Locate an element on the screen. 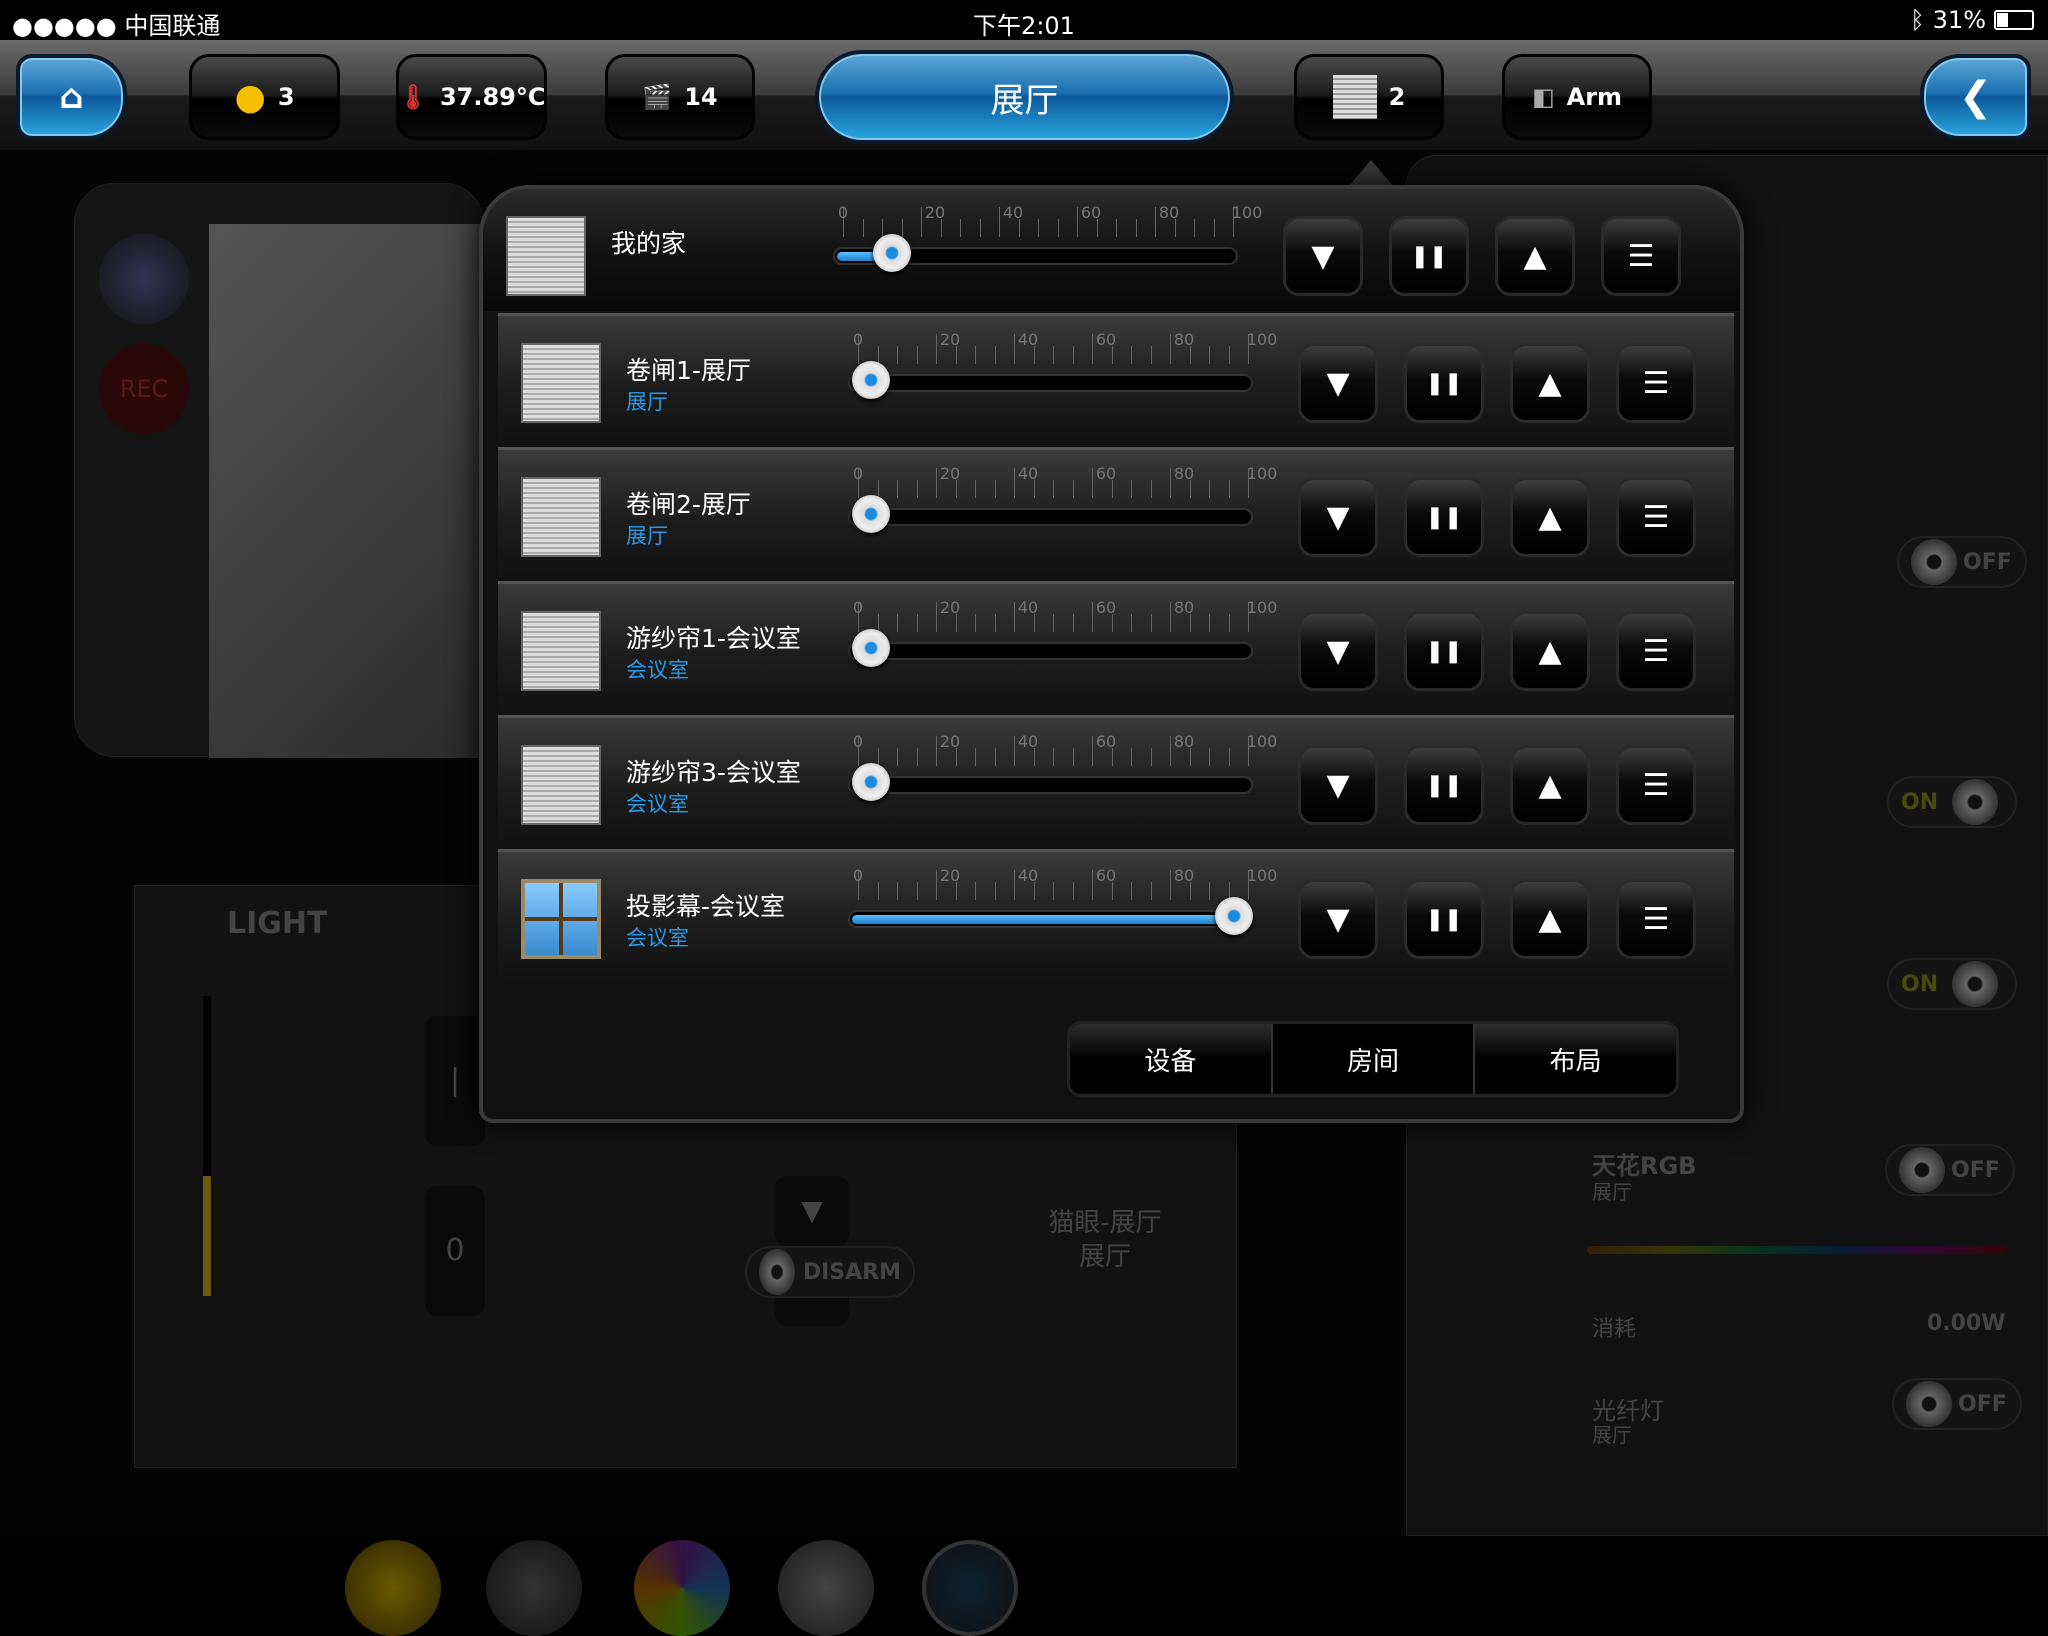  scale-label: 80 is located at coordinates (1184, 473).